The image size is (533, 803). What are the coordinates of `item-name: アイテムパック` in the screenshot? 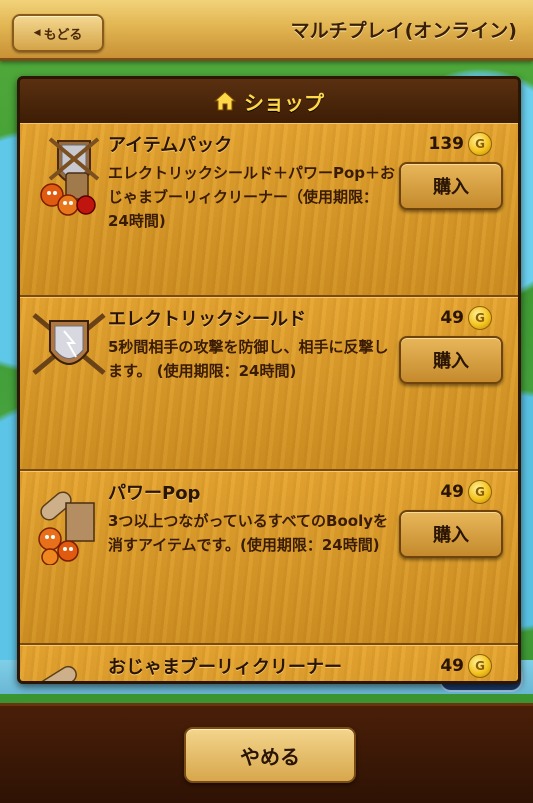 It's located at (170, 145).